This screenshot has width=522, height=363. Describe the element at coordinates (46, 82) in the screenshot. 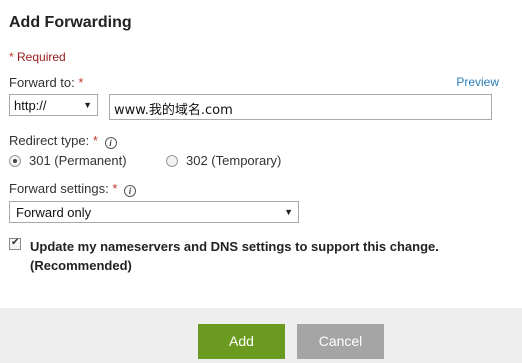

I see `forward-to-label: Forward to: *` at that location.